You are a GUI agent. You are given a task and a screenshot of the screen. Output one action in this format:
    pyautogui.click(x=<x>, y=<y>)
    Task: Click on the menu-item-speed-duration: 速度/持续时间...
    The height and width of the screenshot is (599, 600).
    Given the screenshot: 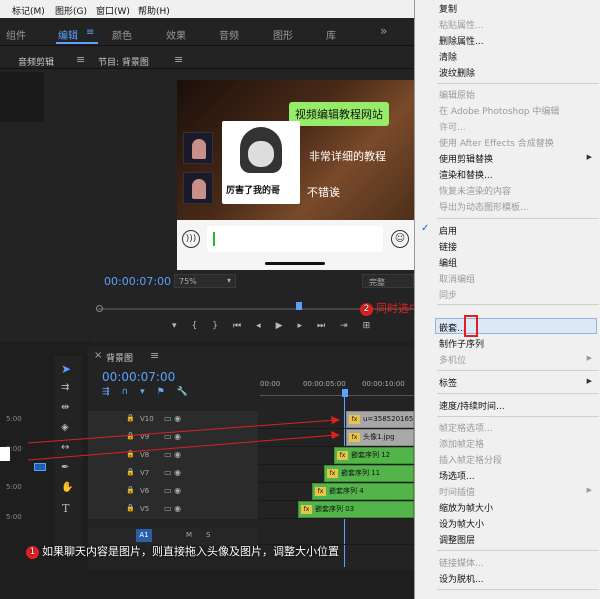 What is the action you would take?
    pyautogui.click(x=472, y=405)
    